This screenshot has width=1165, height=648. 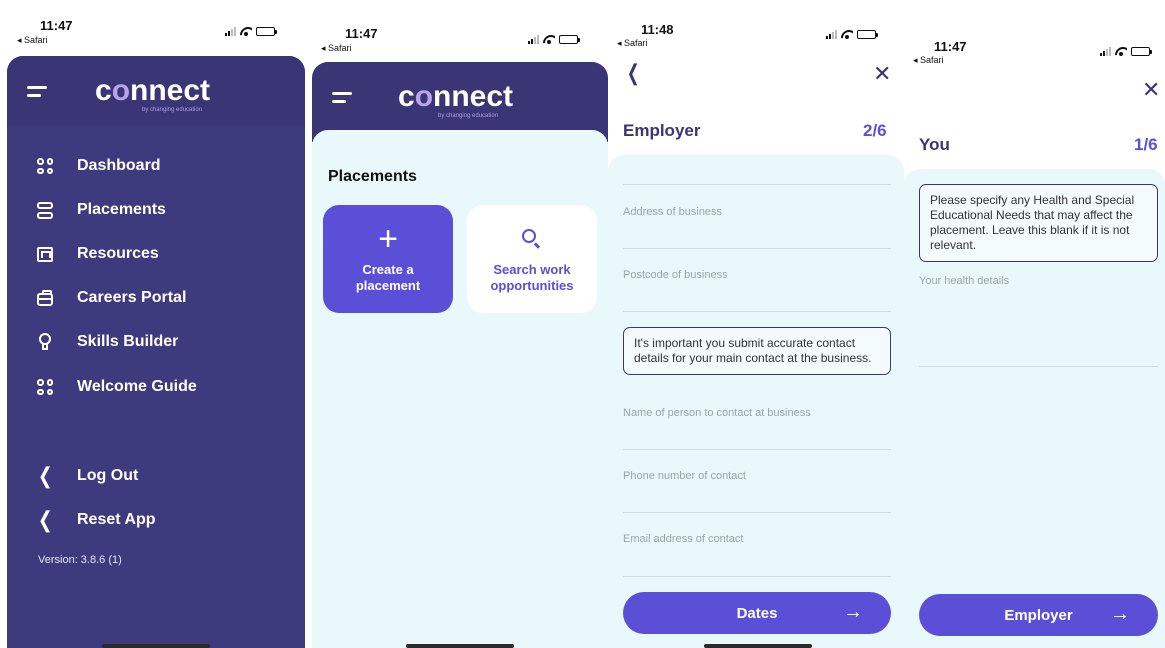 What do you see at coordinates (45, 166) in the screenshot?
I see `dashboard-grid-icon` at bounding box center [45, 166].